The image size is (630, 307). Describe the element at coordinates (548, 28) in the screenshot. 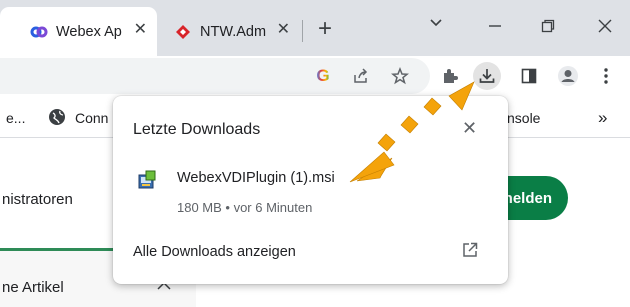

I see `restore-icon` at that location.